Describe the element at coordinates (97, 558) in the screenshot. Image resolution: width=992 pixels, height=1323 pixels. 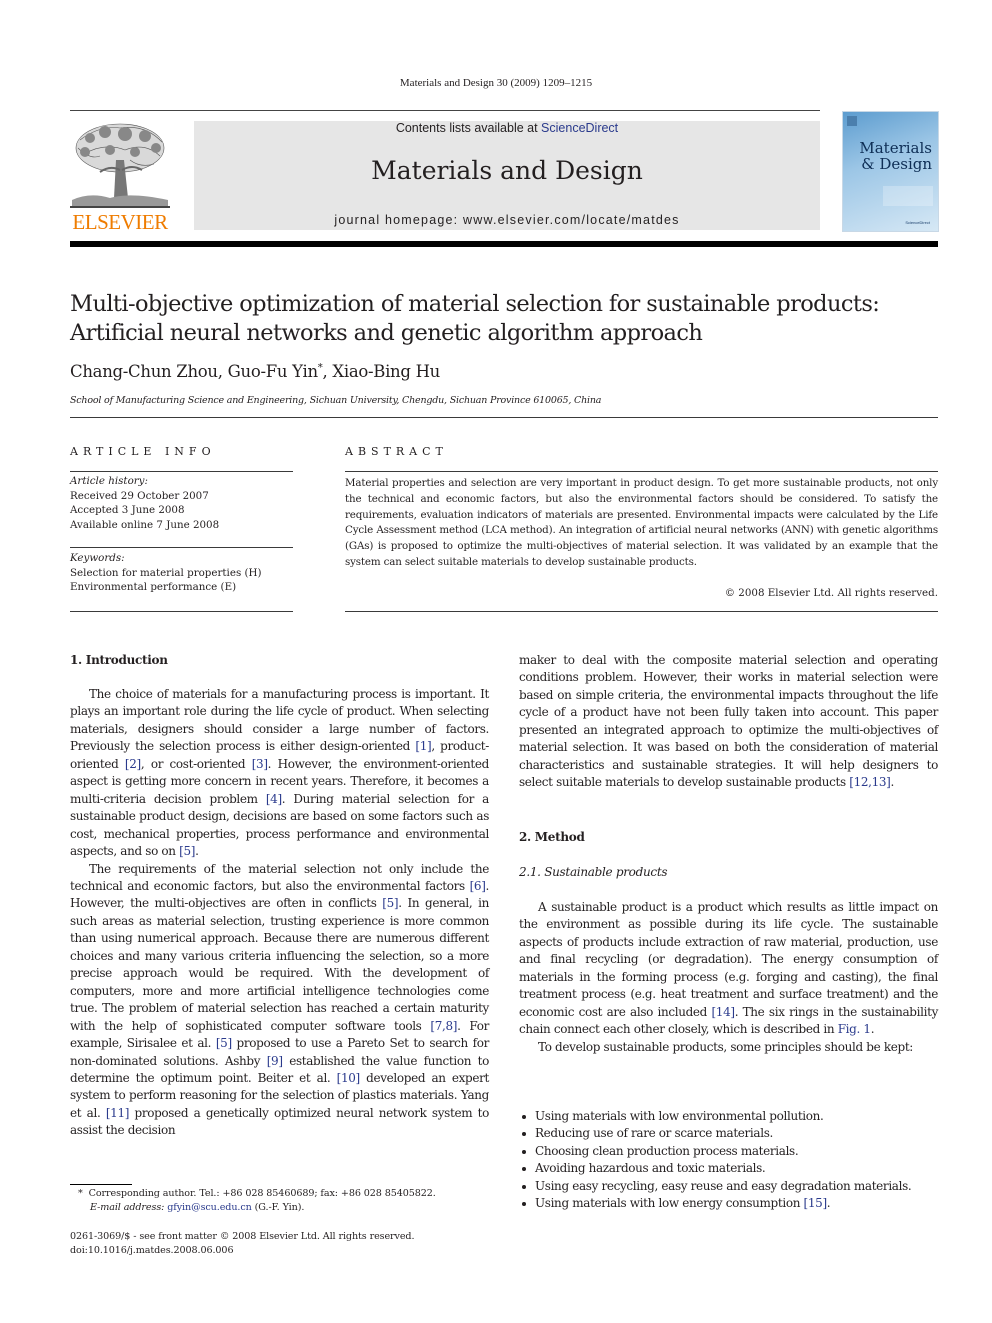
I see `keywords-label: Keywords:` at that location.